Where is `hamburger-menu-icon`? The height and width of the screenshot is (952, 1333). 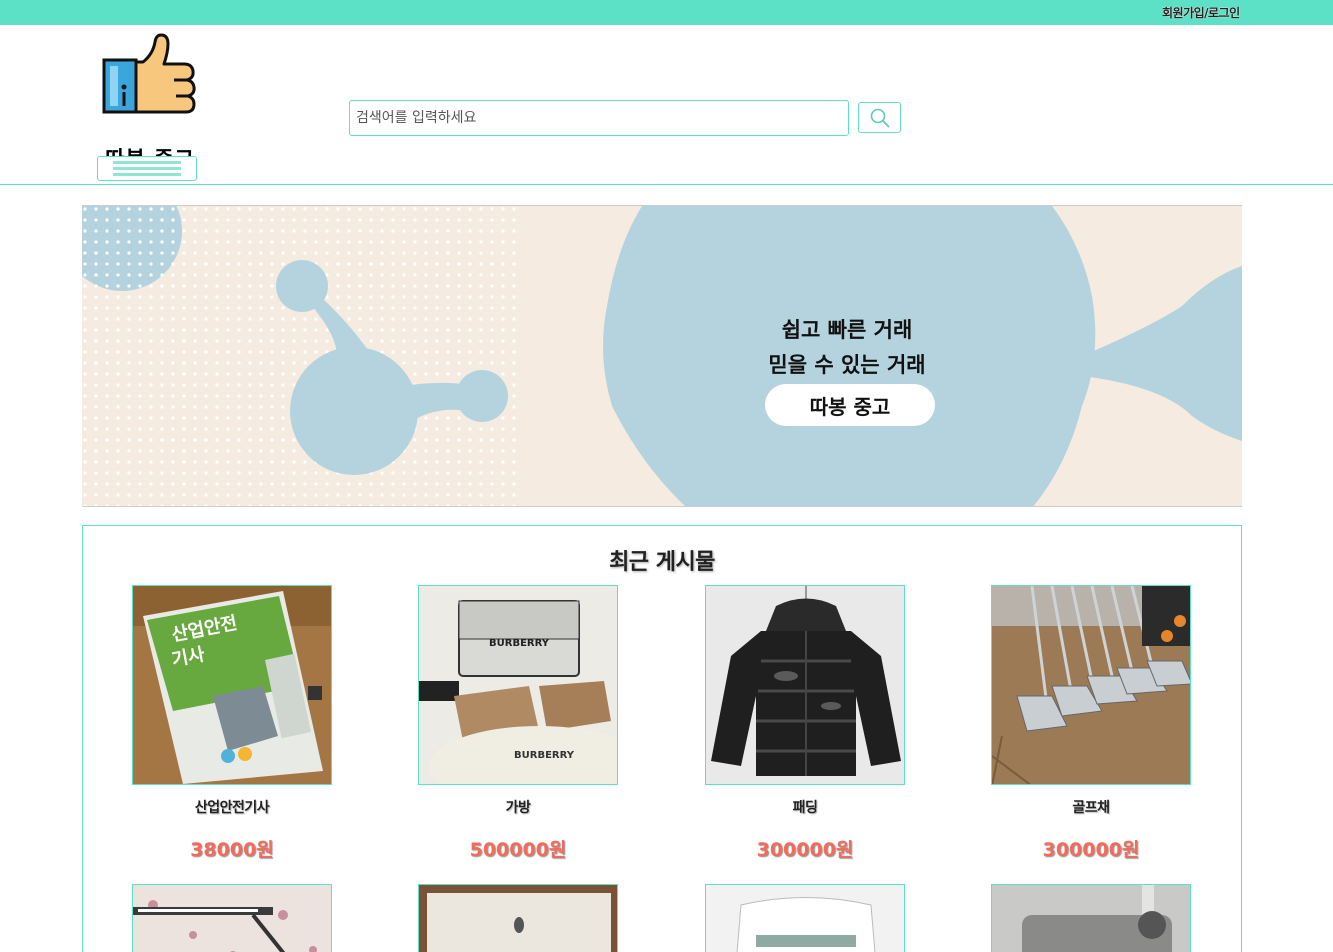 hamburger-menu-icon is located at coordinates (147, 162).